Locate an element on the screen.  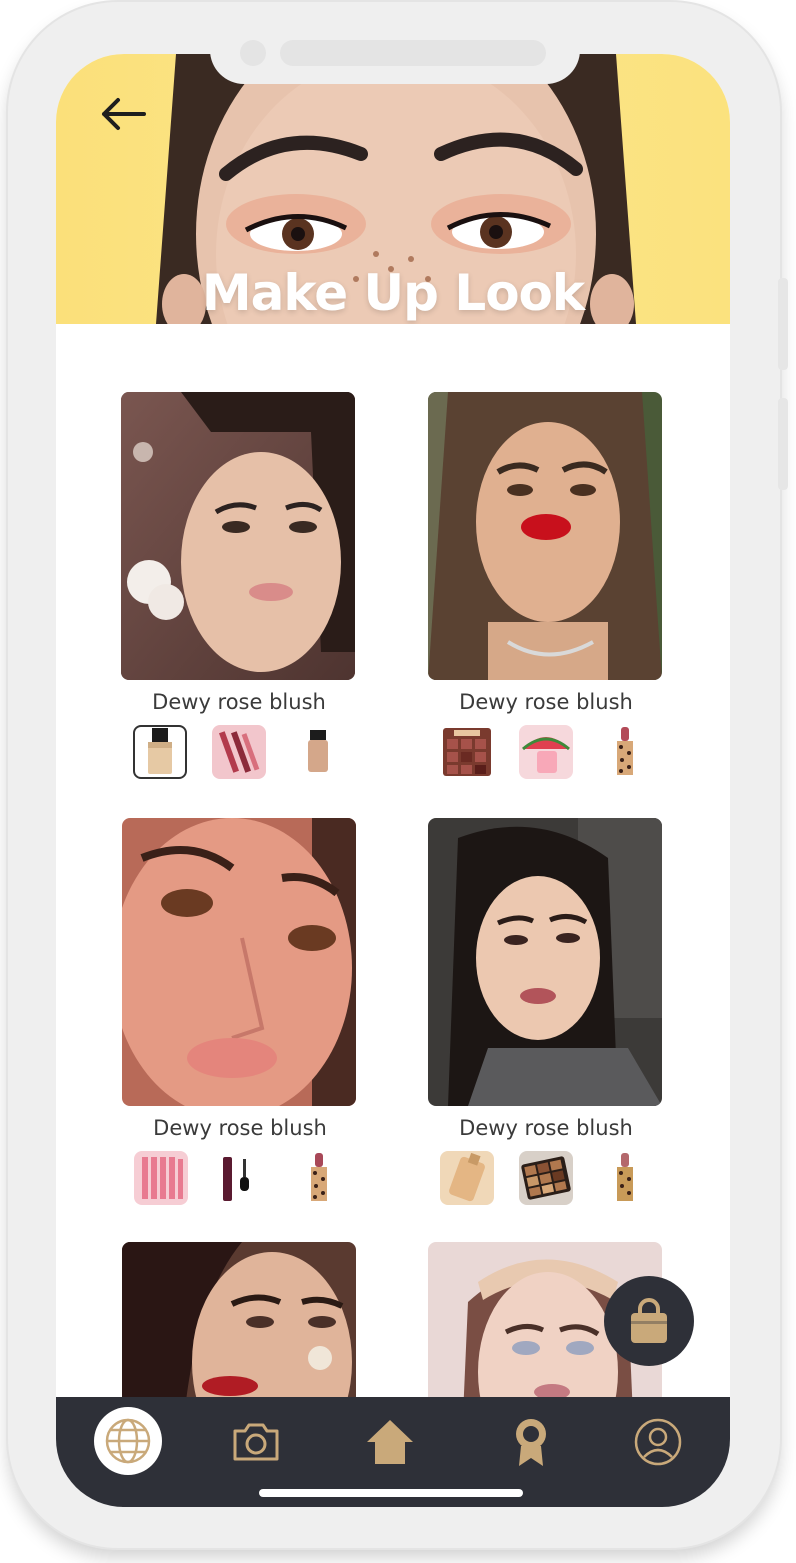
watermelon-skincare-thumb is located at coordinates (545, 752).